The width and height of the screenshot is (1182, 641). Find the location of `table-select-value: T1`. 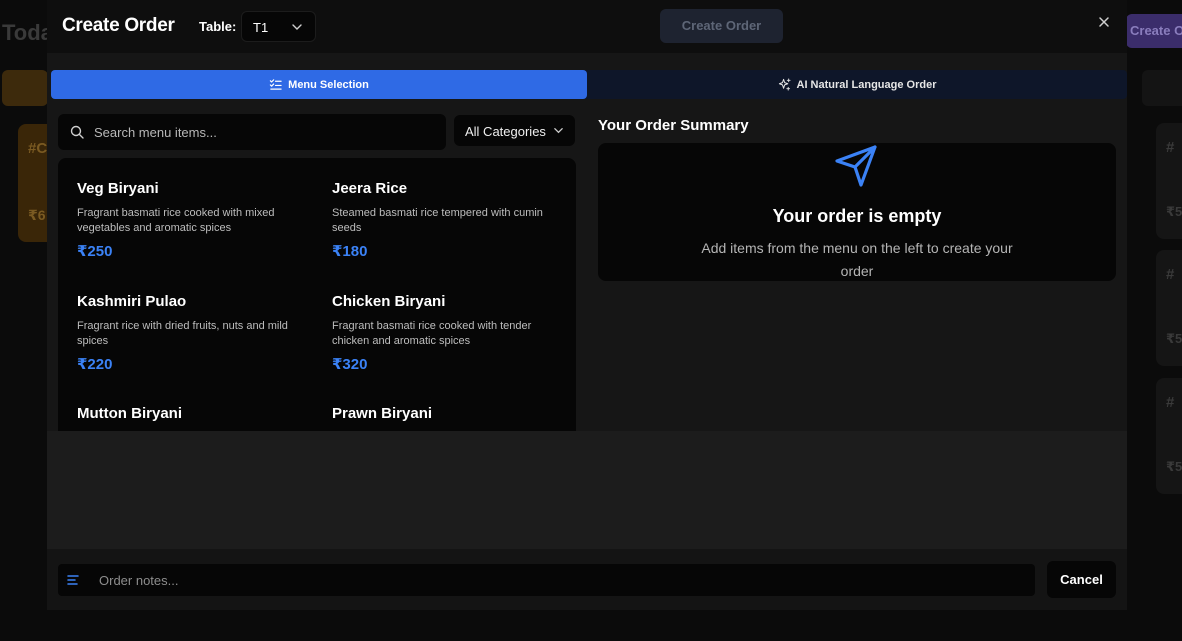

table-select-value: T1 is located at coordinates (261, 27).